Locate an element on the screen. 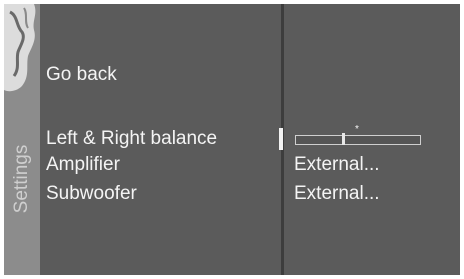 The image size is (464, 279). balance-item: Left & Right balance is located at coordinates (131, 139).